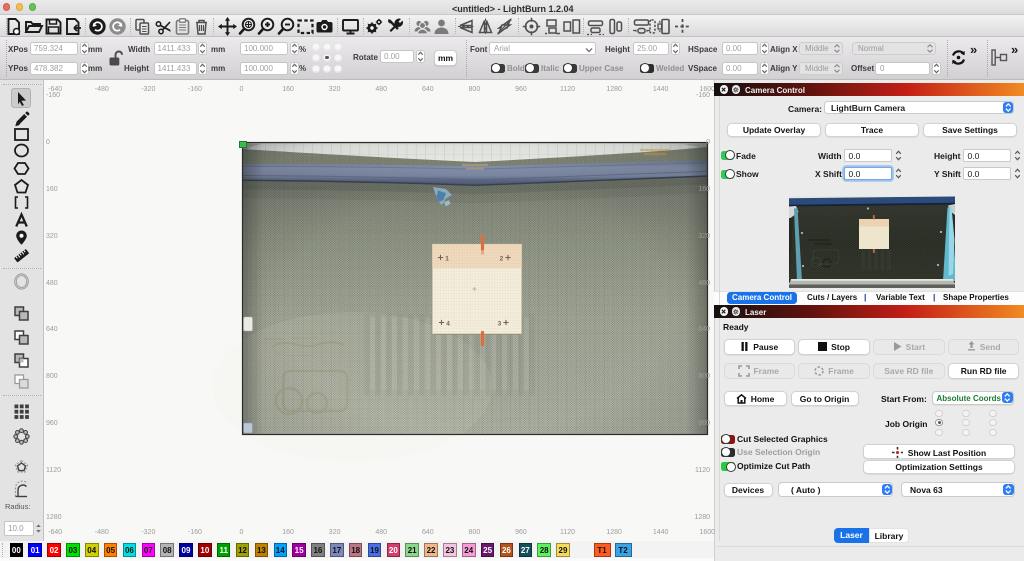  Describe the element at coordinates (447, 258) in the screenshot. I see `svg-text: 1` at that location.